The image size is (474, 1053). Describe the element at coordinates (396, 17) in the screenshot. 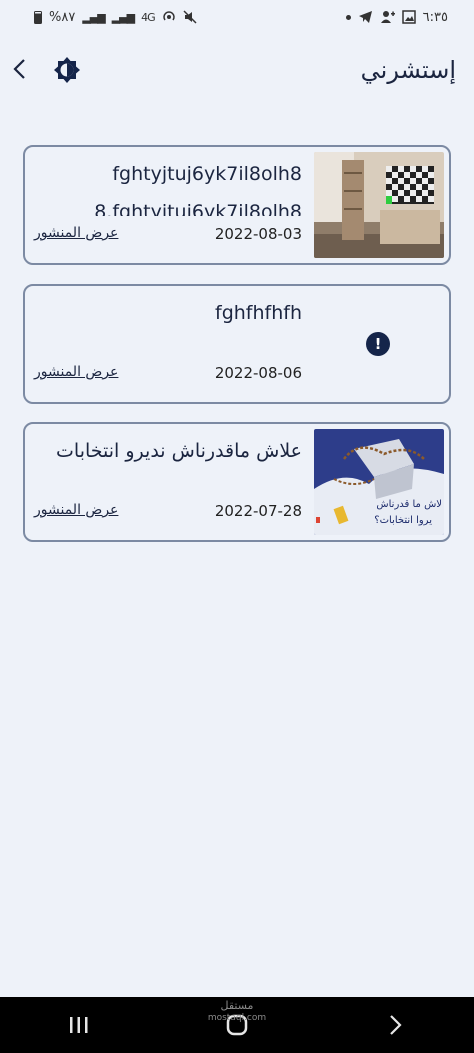

I see `status-right: ٦:٣٥` at that location.